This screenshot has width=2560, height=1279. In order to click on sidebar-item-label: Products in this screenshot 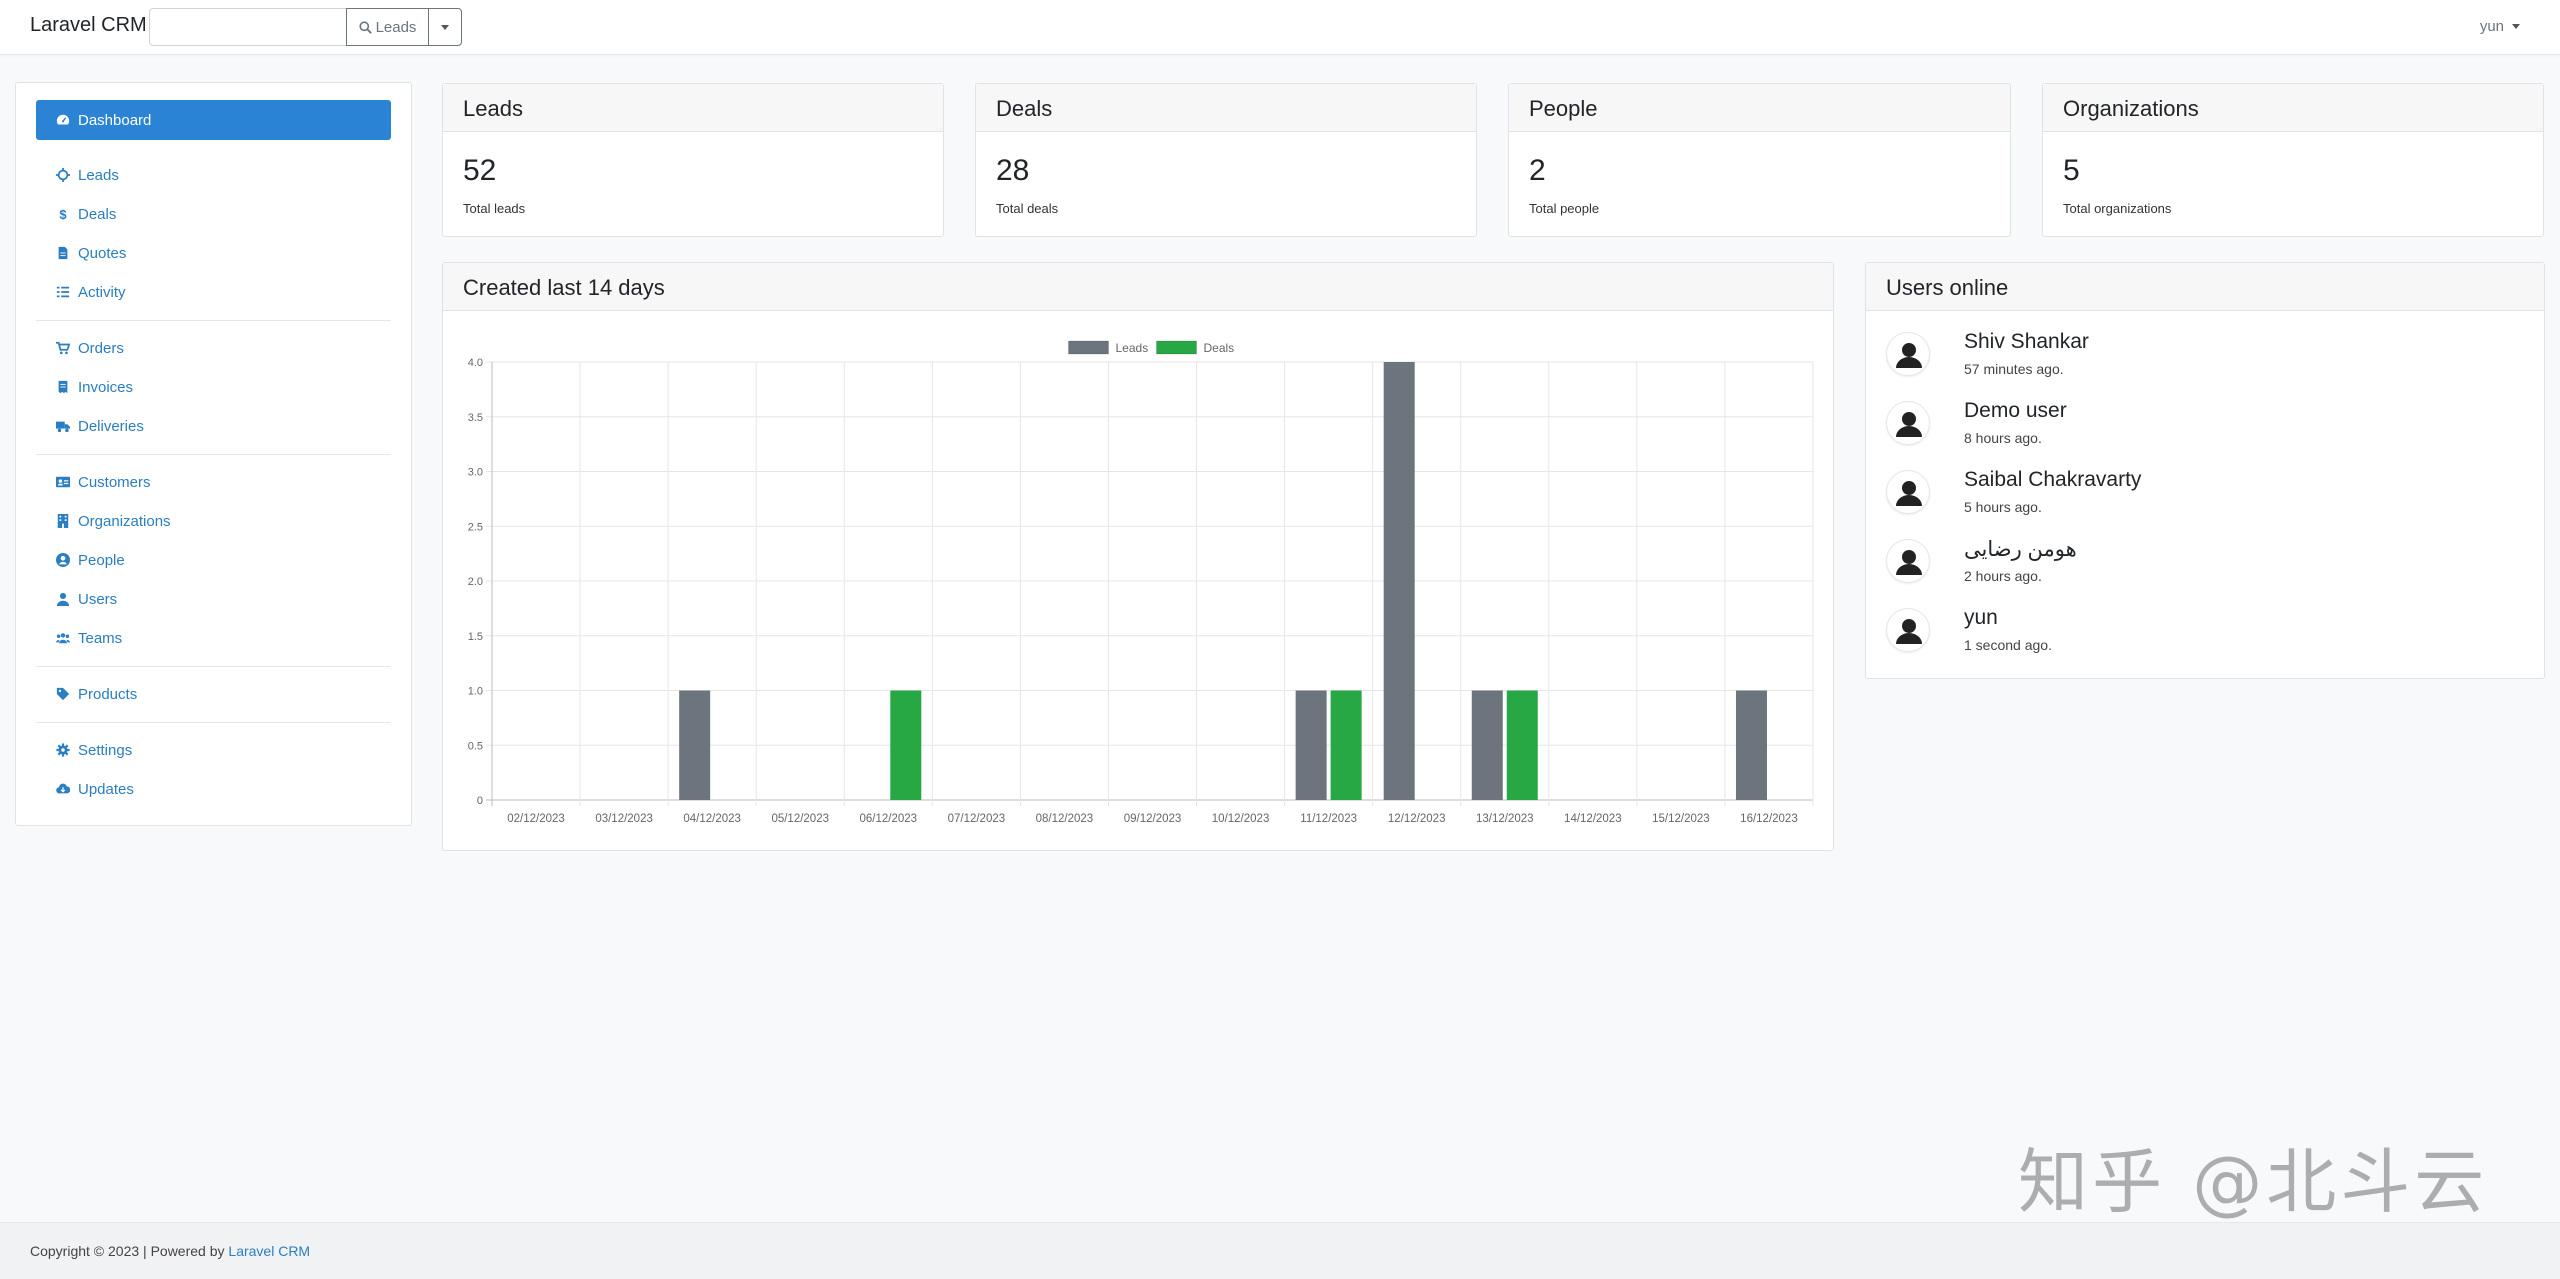, I will do `click(108, 694)`.